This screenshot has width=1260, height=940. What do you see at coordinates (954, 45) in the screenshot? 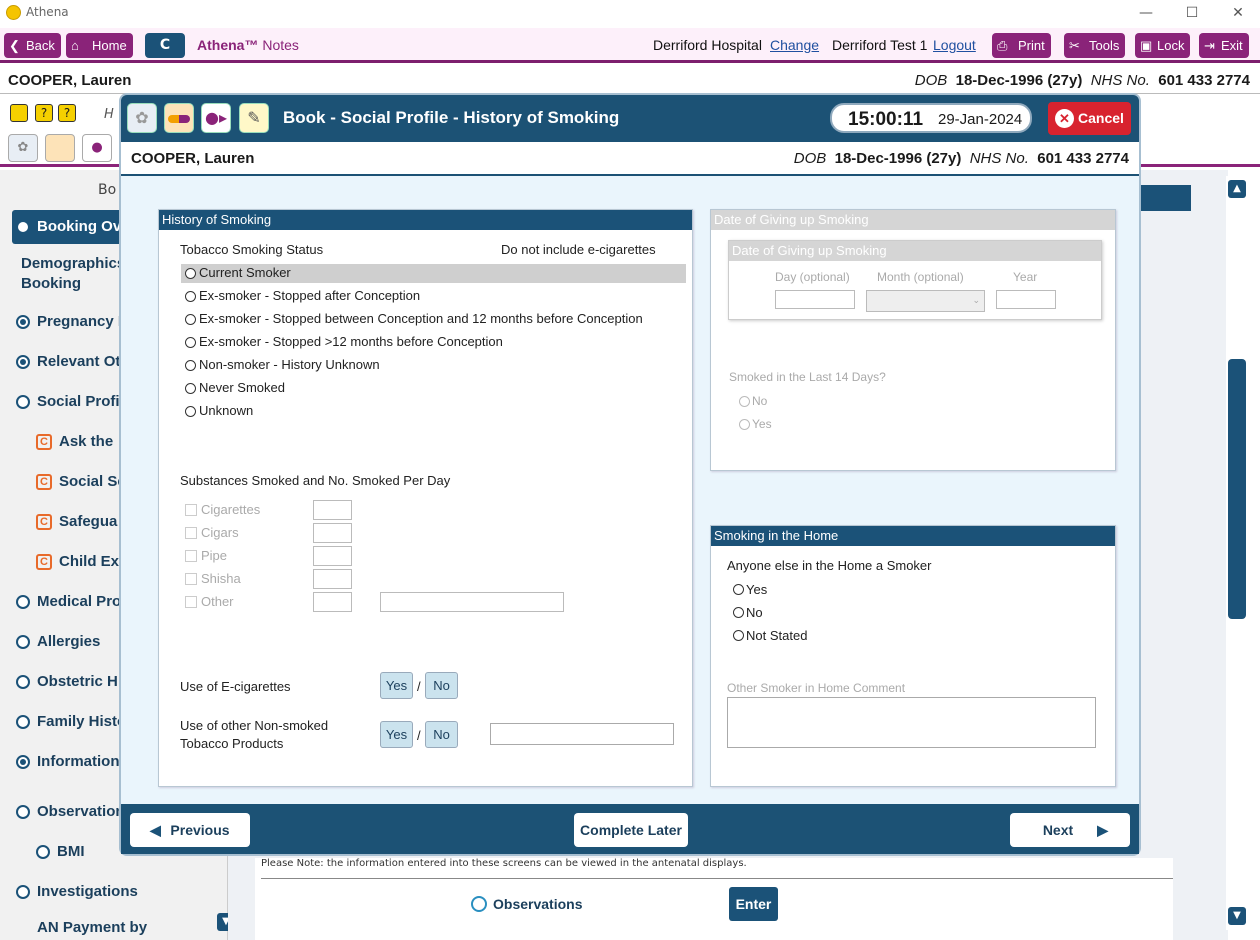
I see `logout-link: Logout` at bounding box center [954, 45].